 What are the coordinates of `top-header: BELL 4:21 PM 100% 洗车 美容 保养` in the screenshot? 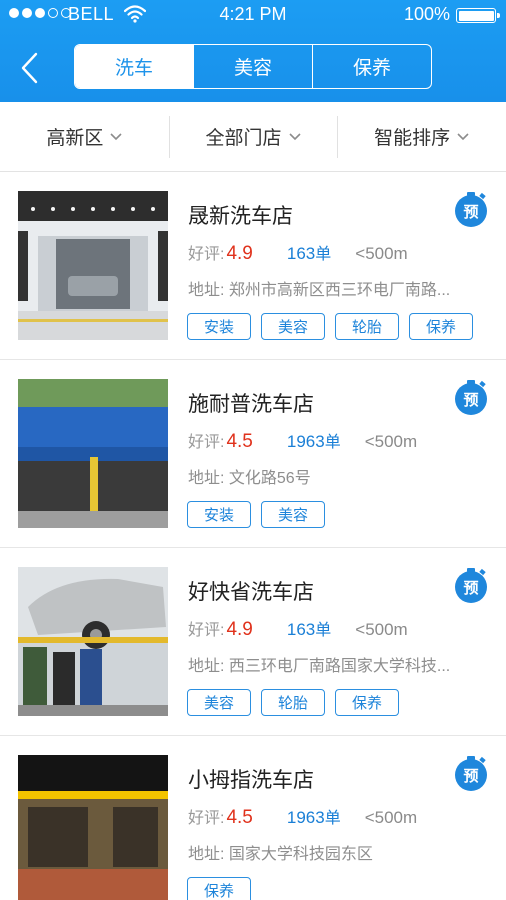 It's located at (253, 51).